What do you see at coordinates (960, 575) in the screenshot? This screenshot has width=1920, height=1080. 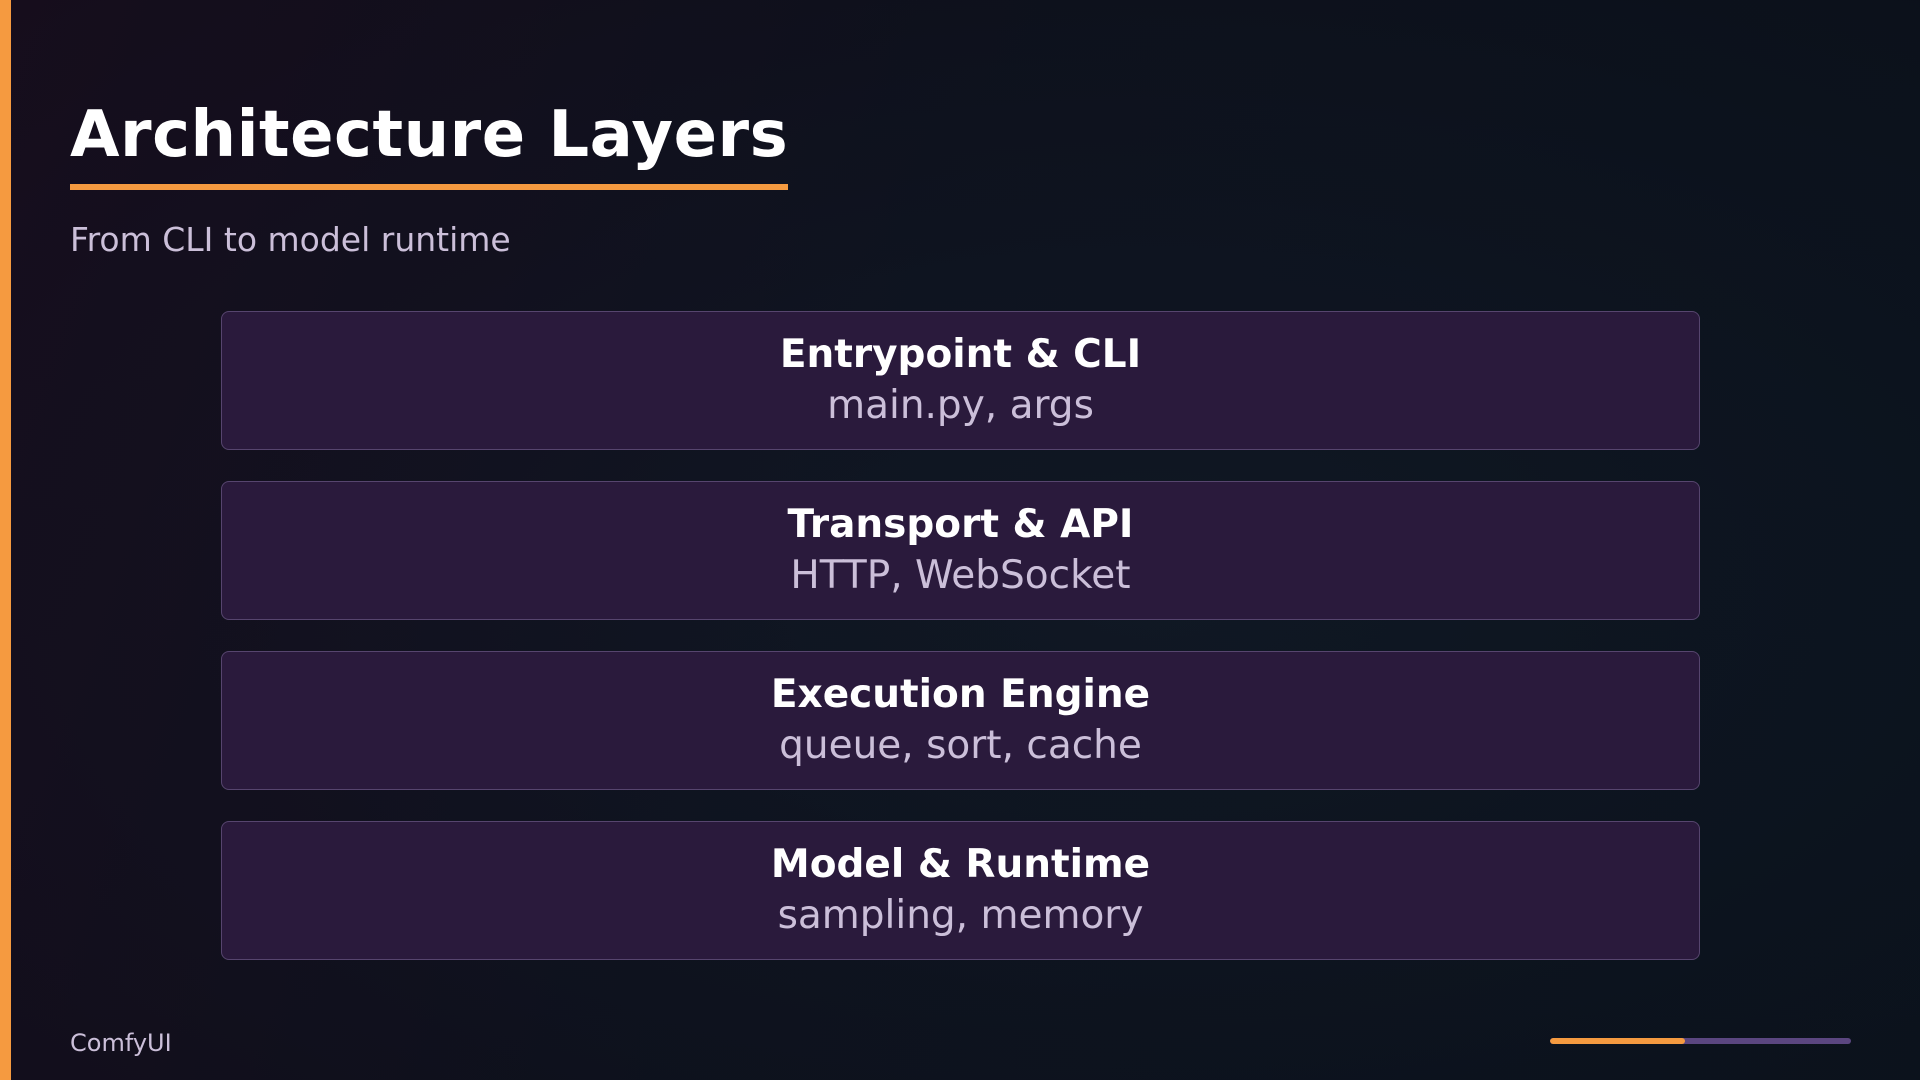 I see `layer-detail: HTTP, WebSocket` at bounding box center [960, 575].